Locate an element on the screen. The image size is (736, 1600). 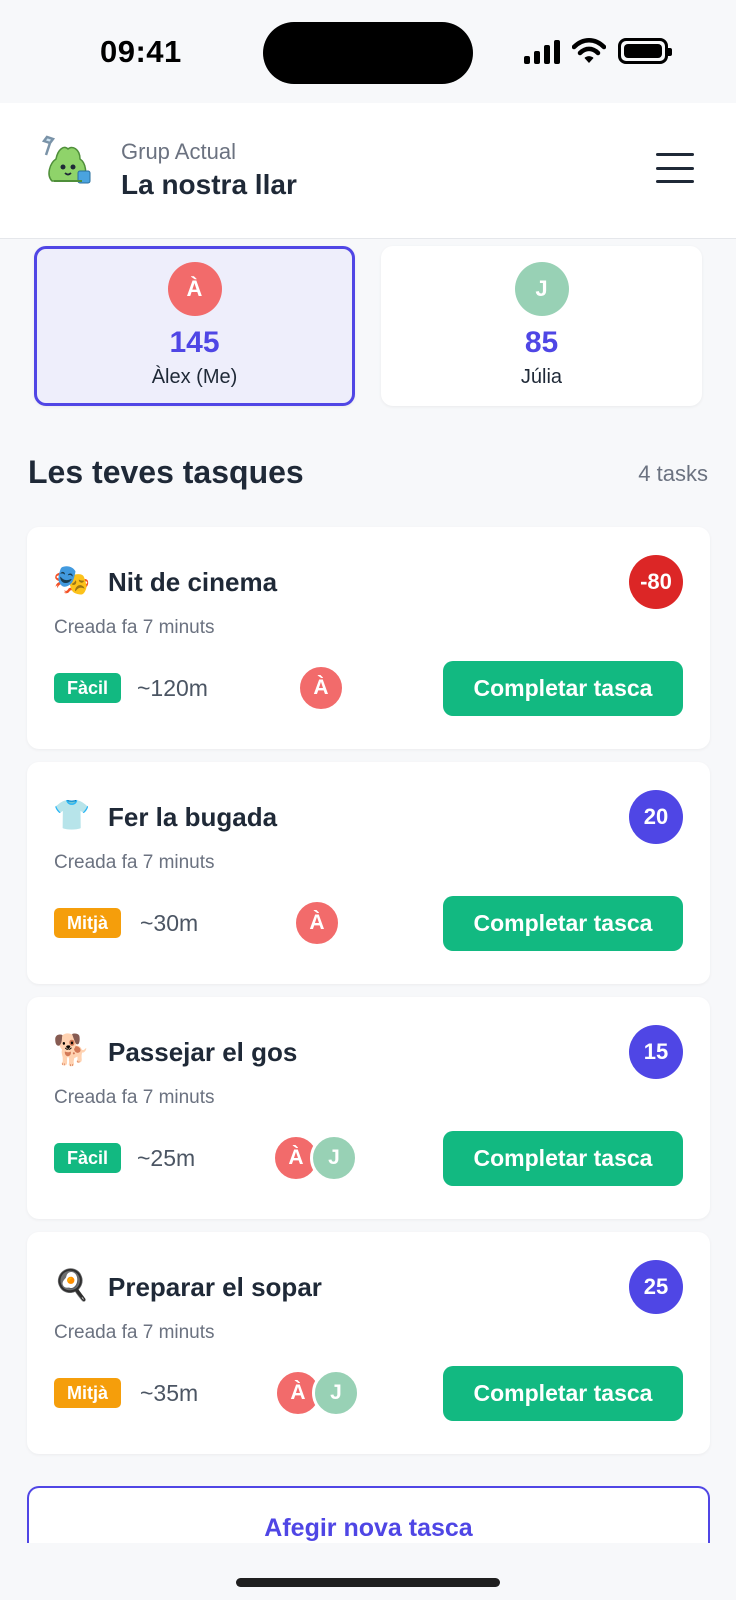
status-icons is located at coordinates (598, 51).